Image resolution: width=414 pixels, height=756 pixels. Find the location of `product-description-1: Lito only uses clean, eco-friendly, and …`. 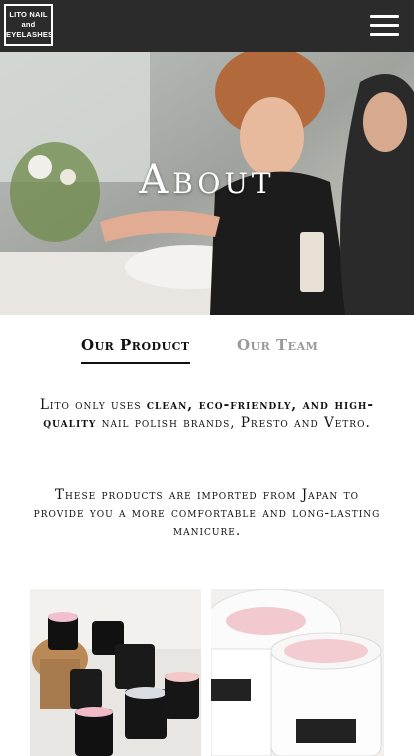

product-description-1: Lito only uses clean, eco-friendly, and … is located at coordinates (207, 414).